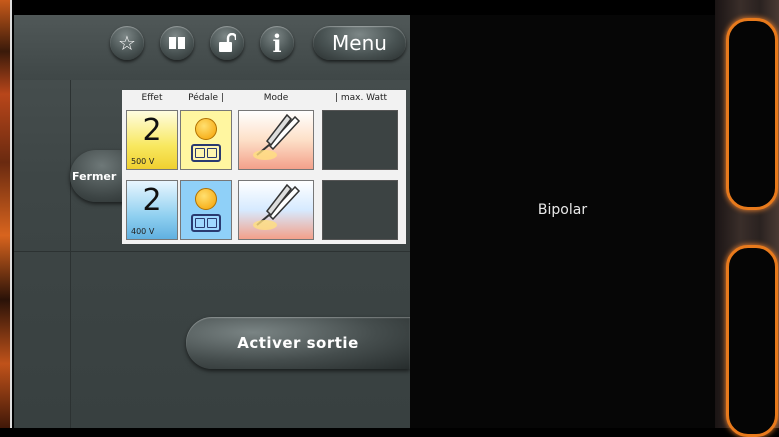 Image resolution: width=779 pixels, height=437 pixels. Describe the element at coordinates (6, 214) in the screenshot. I see `device-bezel-left` at that location.